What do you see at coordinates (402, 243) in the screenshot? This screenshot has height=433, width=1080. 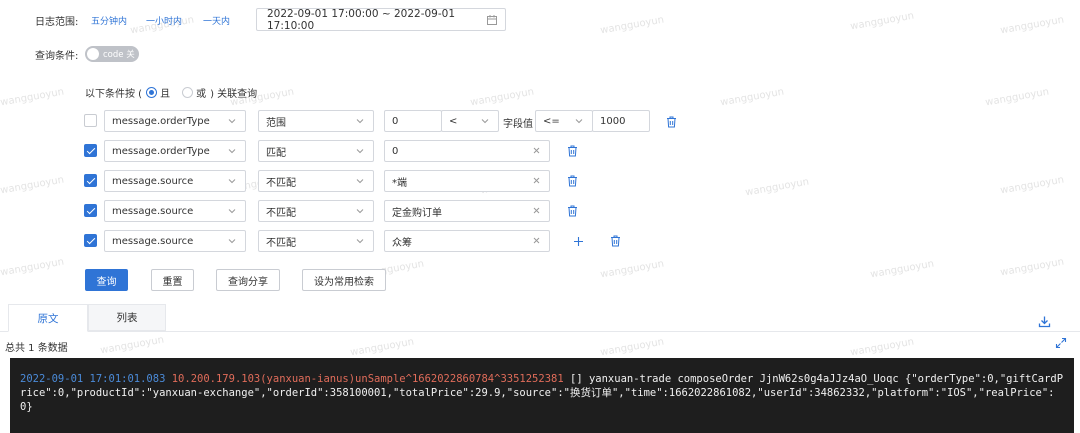 I see `value-input-text: 众筹` at bounding box center [402, 243].